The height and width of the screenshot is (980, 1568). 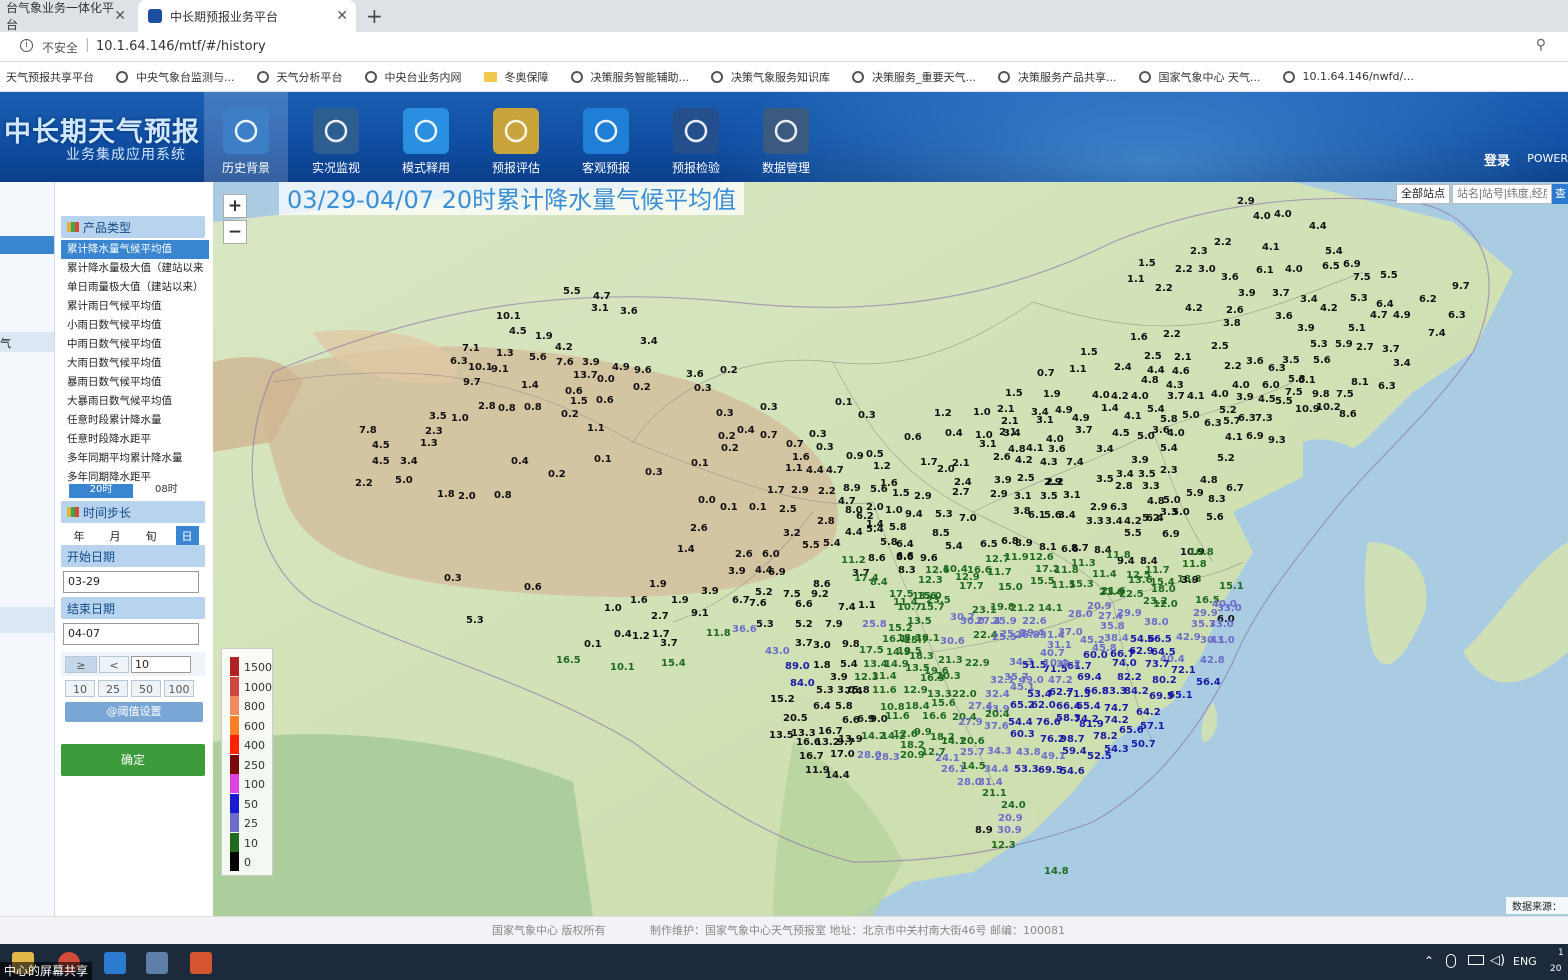 I want to click on station-value: 4.8, so click(x=1150, y=381).